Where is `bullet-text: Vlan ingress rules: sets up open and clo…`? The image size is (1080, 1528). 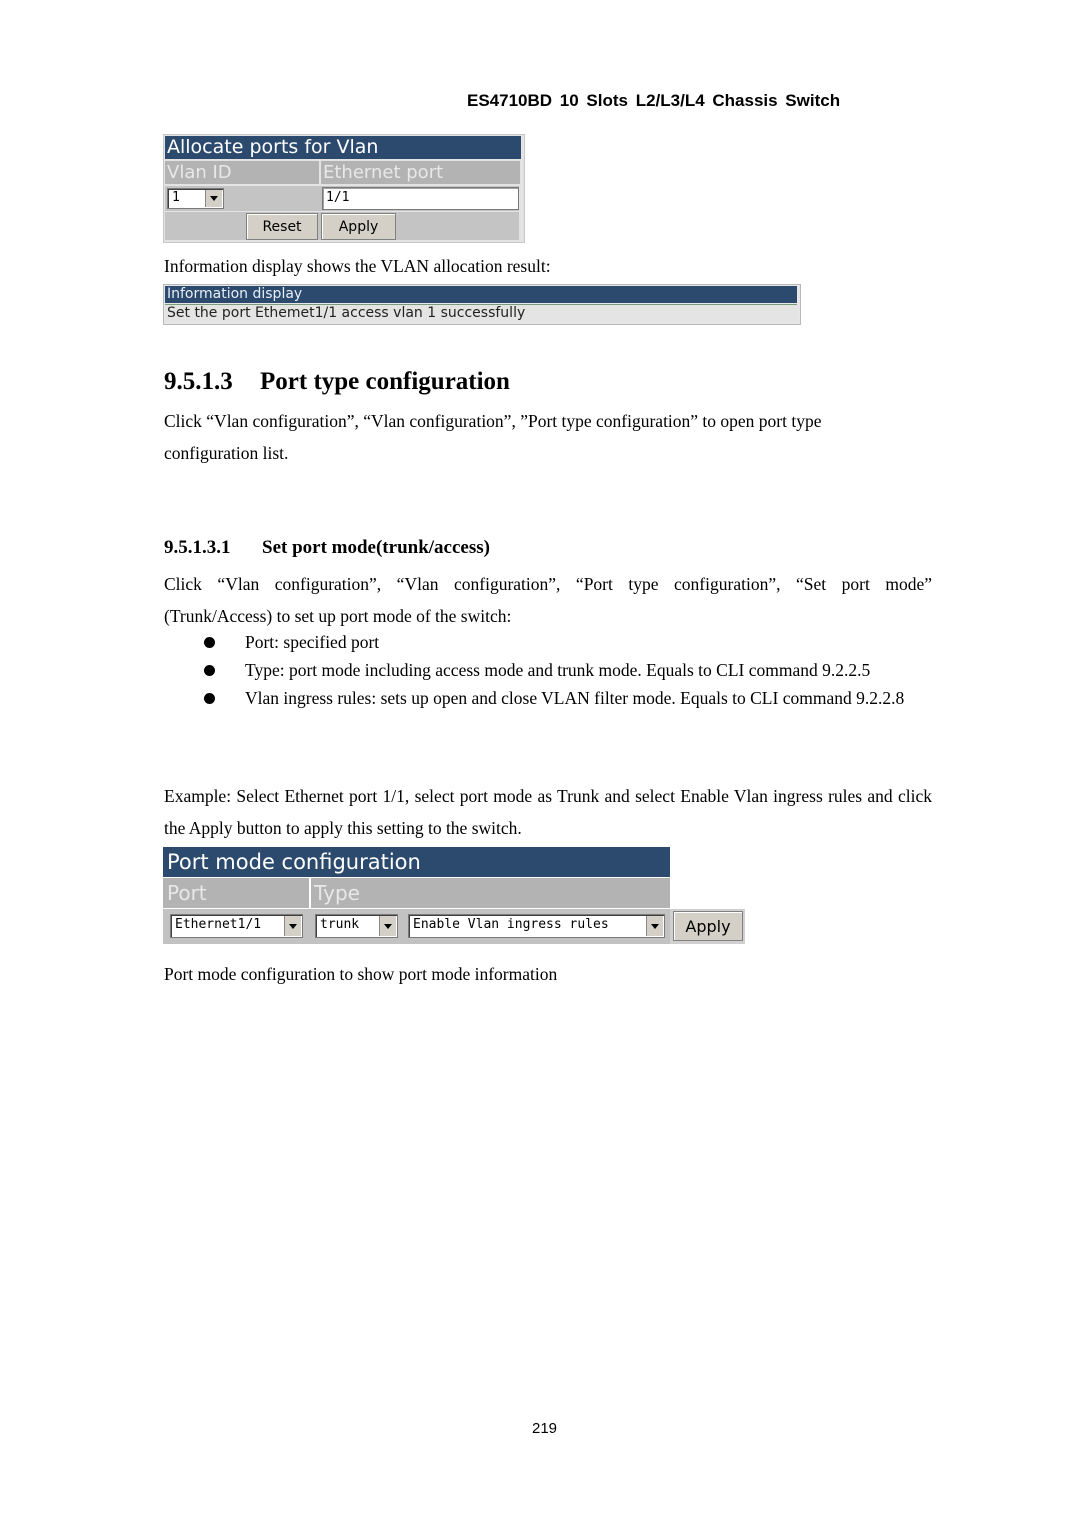 bullet-text: Vlan ingress rules: sets up open and clo… is located at coordinates (575, 698).